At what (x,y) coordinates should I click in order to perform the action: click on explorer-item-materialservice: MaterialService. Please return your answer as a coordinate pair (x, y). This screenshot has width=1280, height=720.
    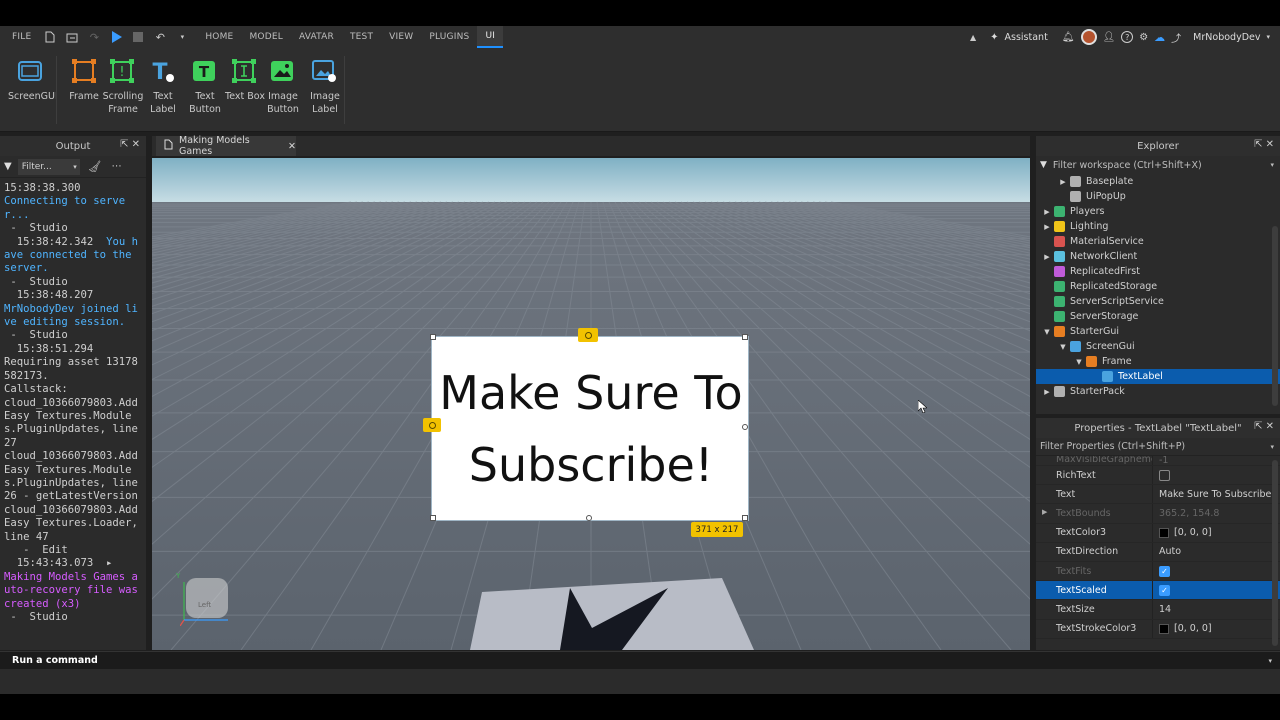
    Looking at the image, I should click on (1158, 241).